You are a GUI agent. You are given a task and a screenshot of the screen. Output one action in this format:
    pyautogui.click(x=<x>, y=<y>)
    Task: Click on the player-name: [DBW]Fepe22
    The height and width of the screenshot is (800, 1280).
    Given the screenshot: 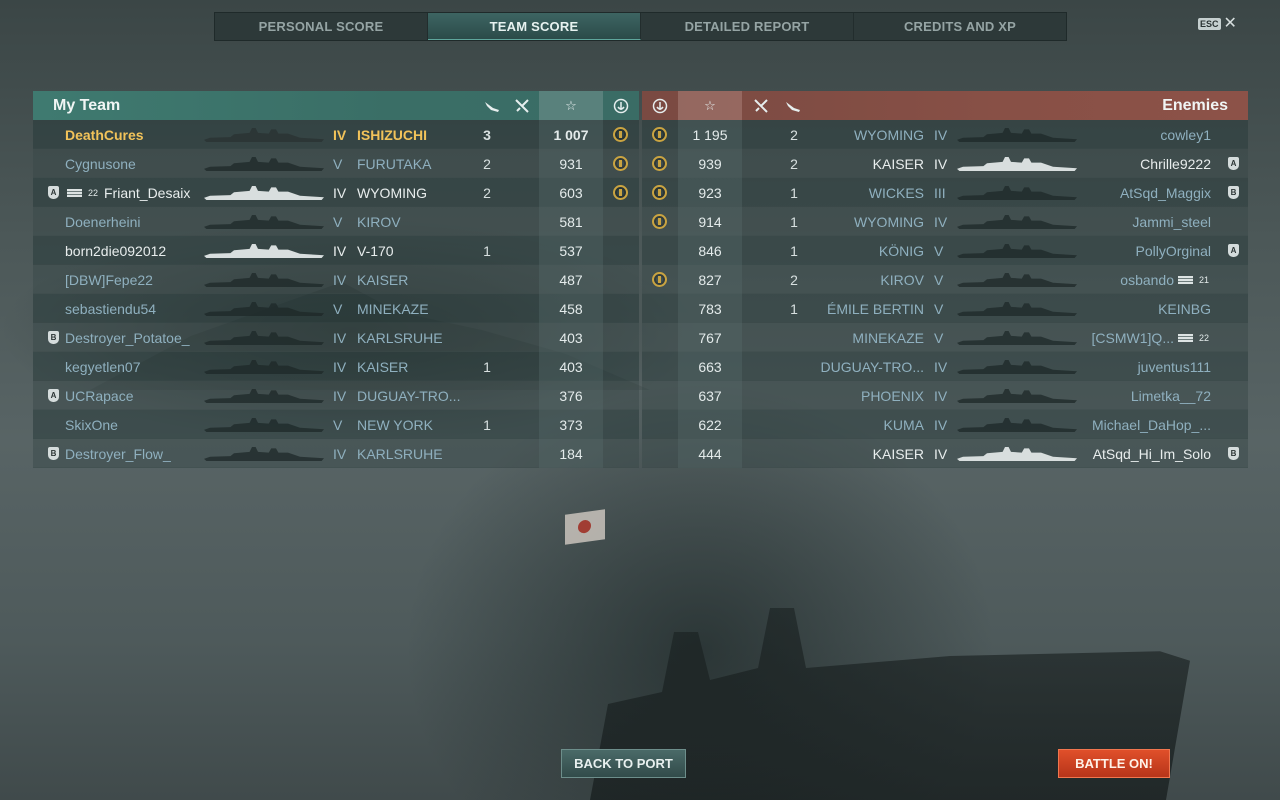 What is the action you would take?
    pyautogui.click(x=134, y=279)
    